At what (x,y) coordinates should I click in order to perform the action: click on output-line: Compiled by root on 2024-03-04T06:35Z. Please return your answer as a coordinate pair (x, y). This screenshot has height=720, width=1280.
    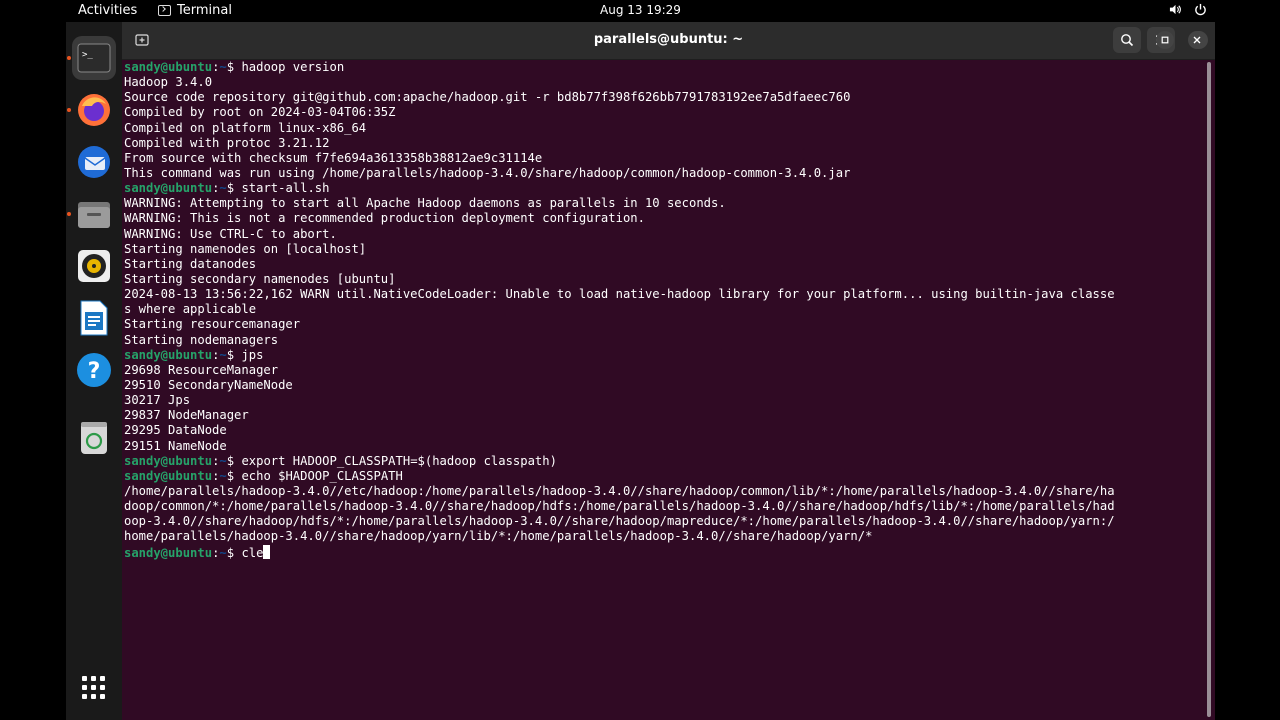
    Looking at the image, I should click on (260, 112).